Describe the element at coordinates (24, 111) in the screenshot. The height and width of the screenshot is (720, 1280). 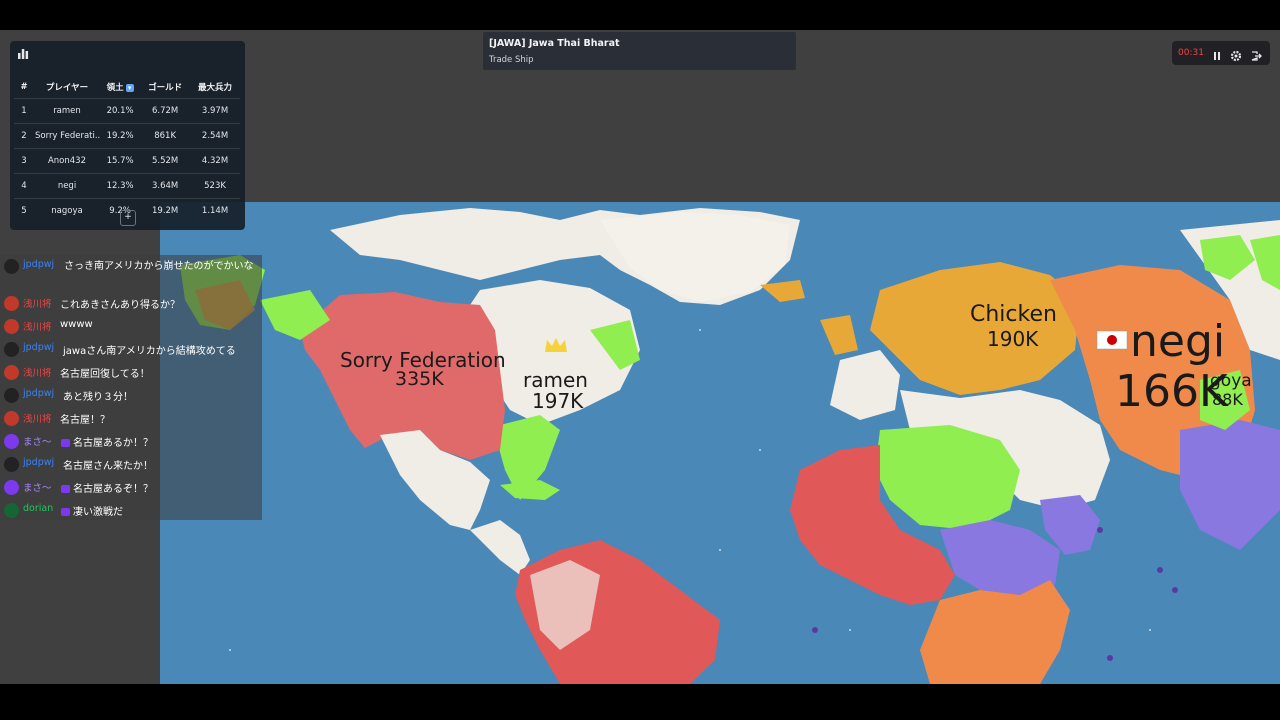
I see `rank: 1` at that location.